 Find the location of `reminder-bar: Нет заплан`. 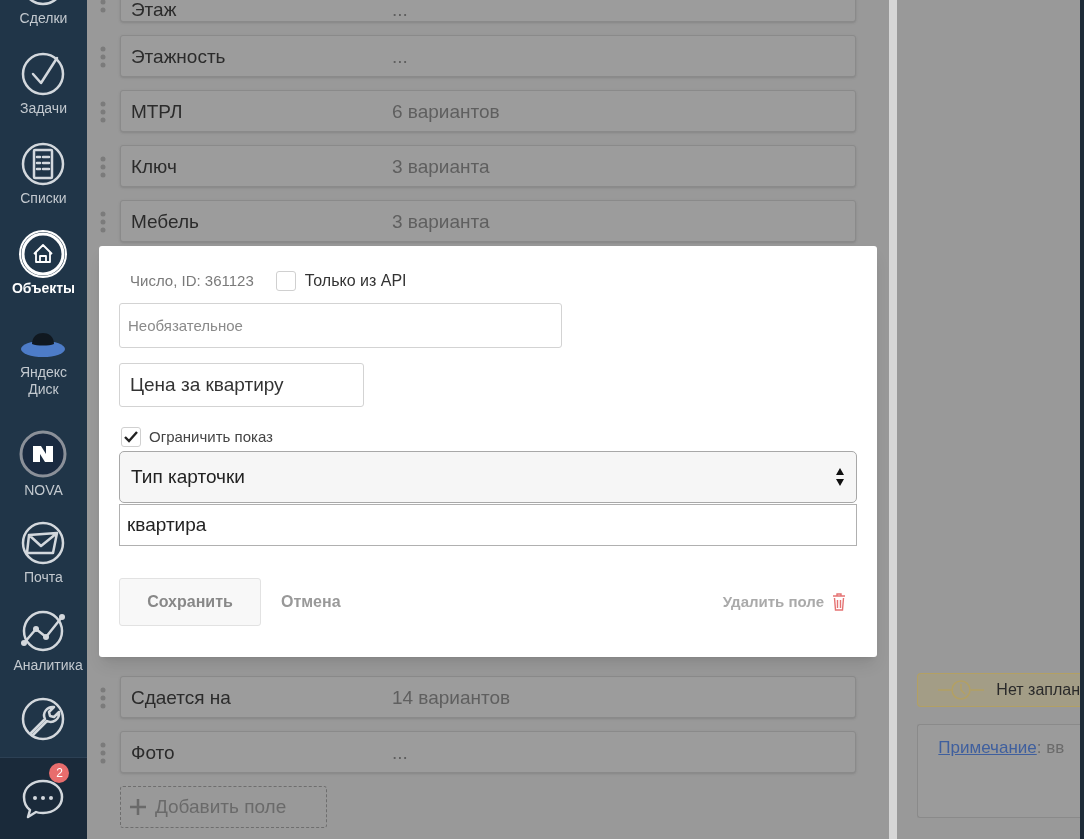

reminder-bar: Нет заплан is located at coordinates (998, 690).